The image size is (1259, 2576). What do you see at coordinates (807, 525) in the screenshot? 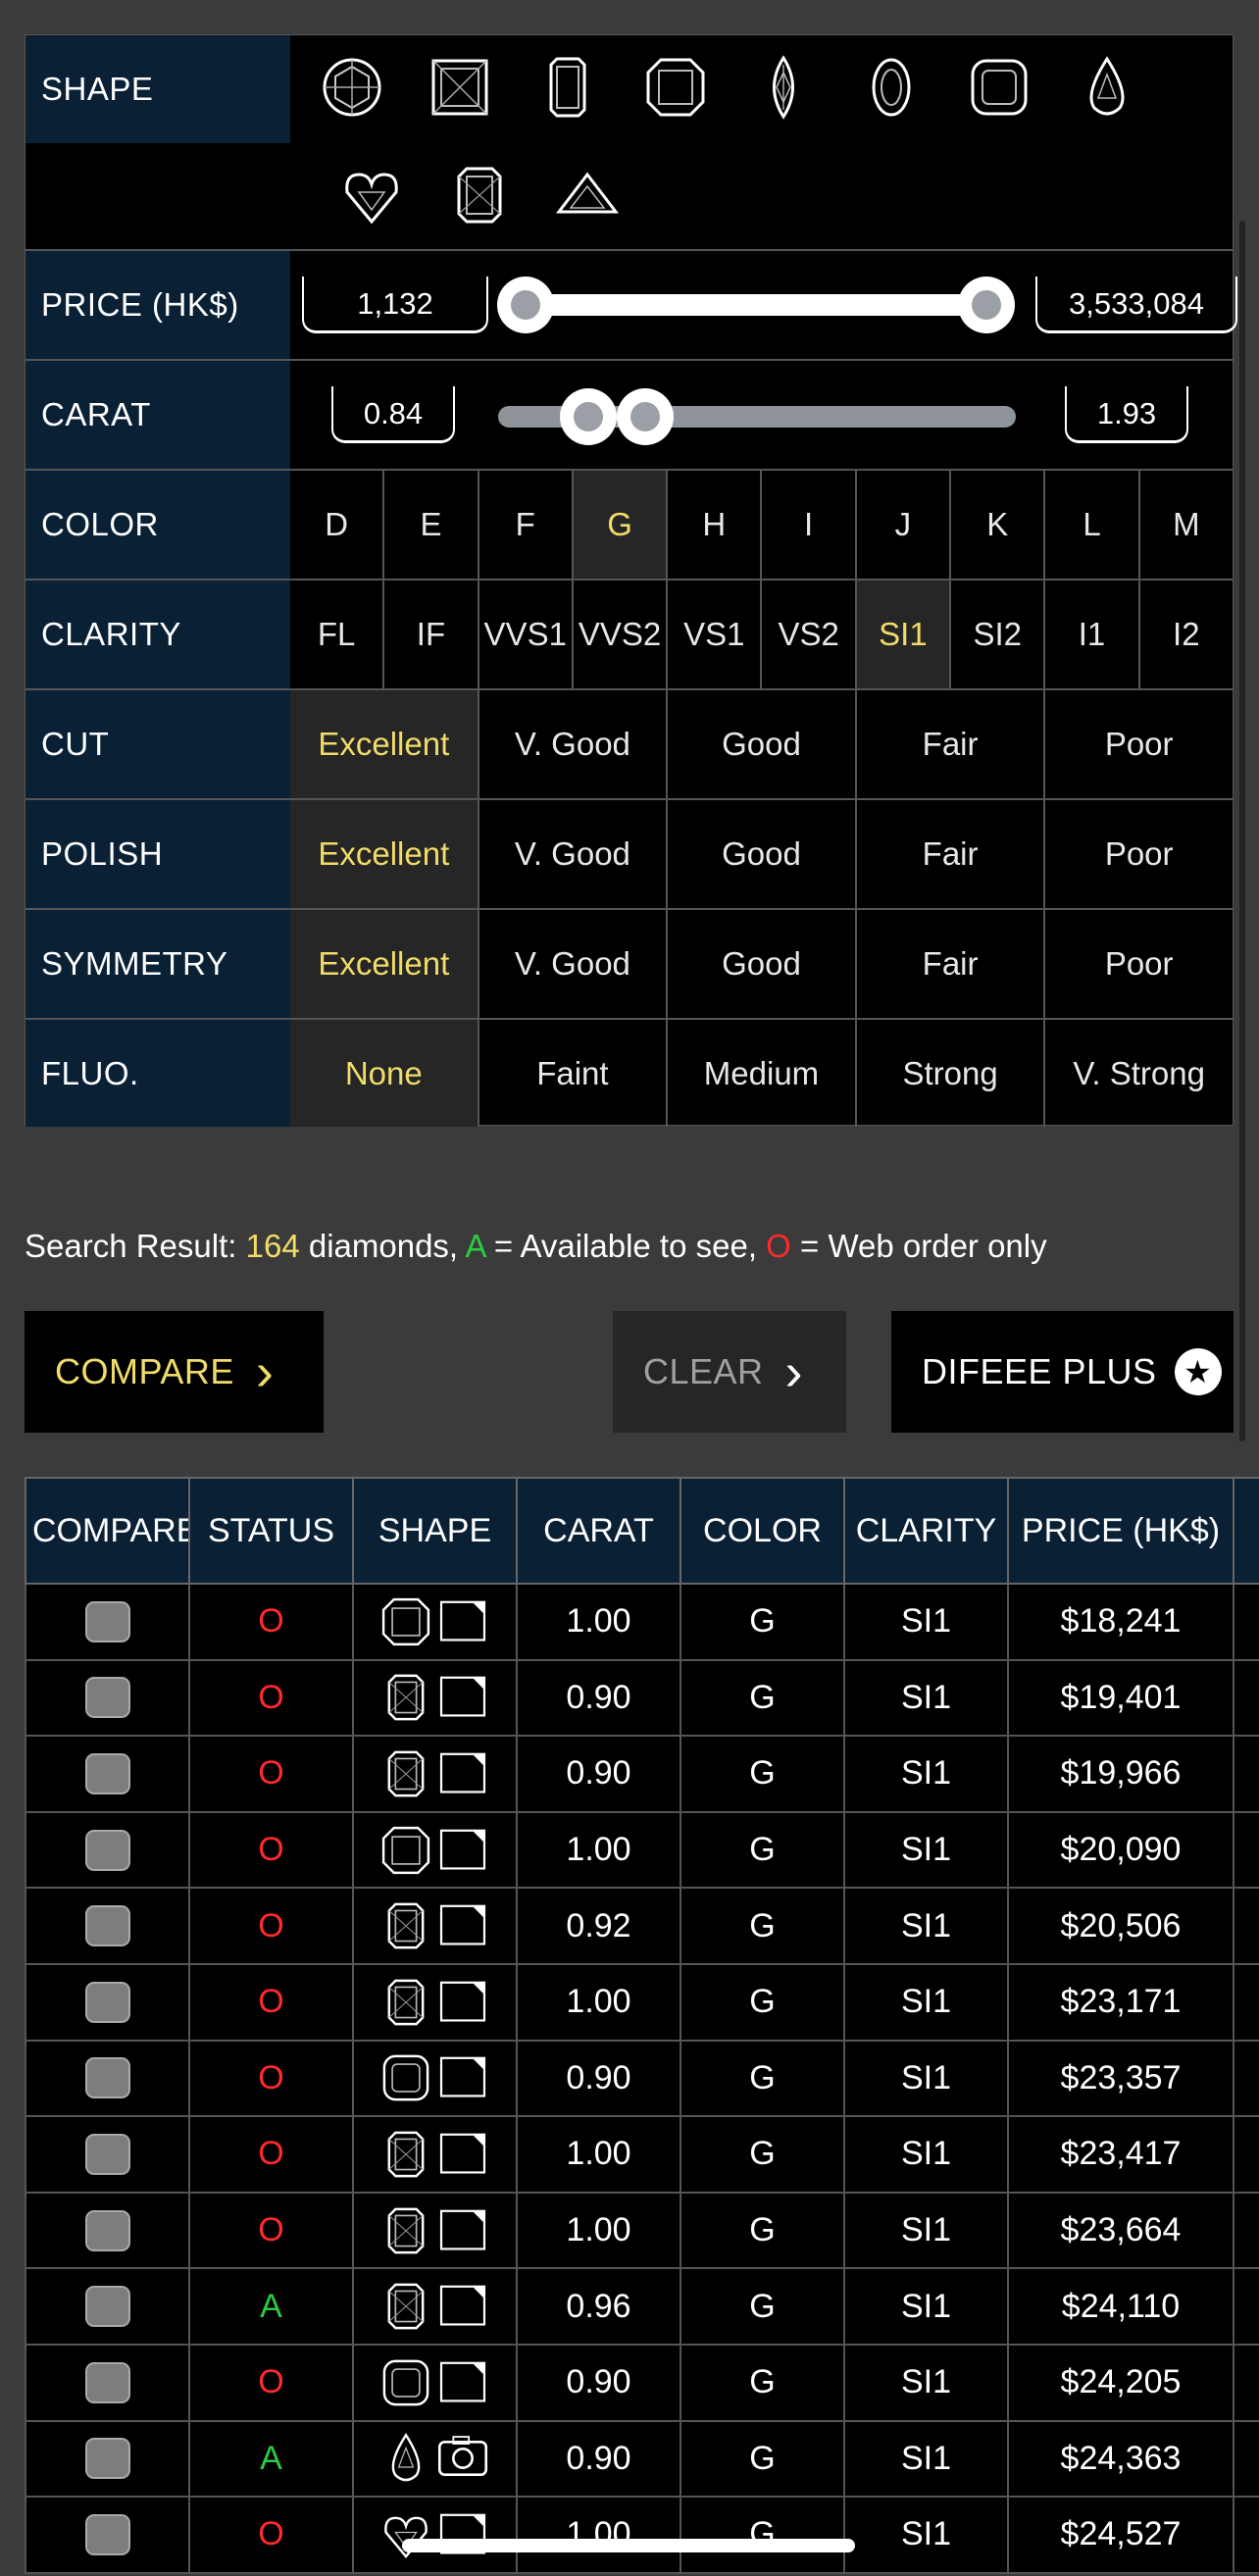
I see `color-option-i: I` at bounding box center [807, 525].